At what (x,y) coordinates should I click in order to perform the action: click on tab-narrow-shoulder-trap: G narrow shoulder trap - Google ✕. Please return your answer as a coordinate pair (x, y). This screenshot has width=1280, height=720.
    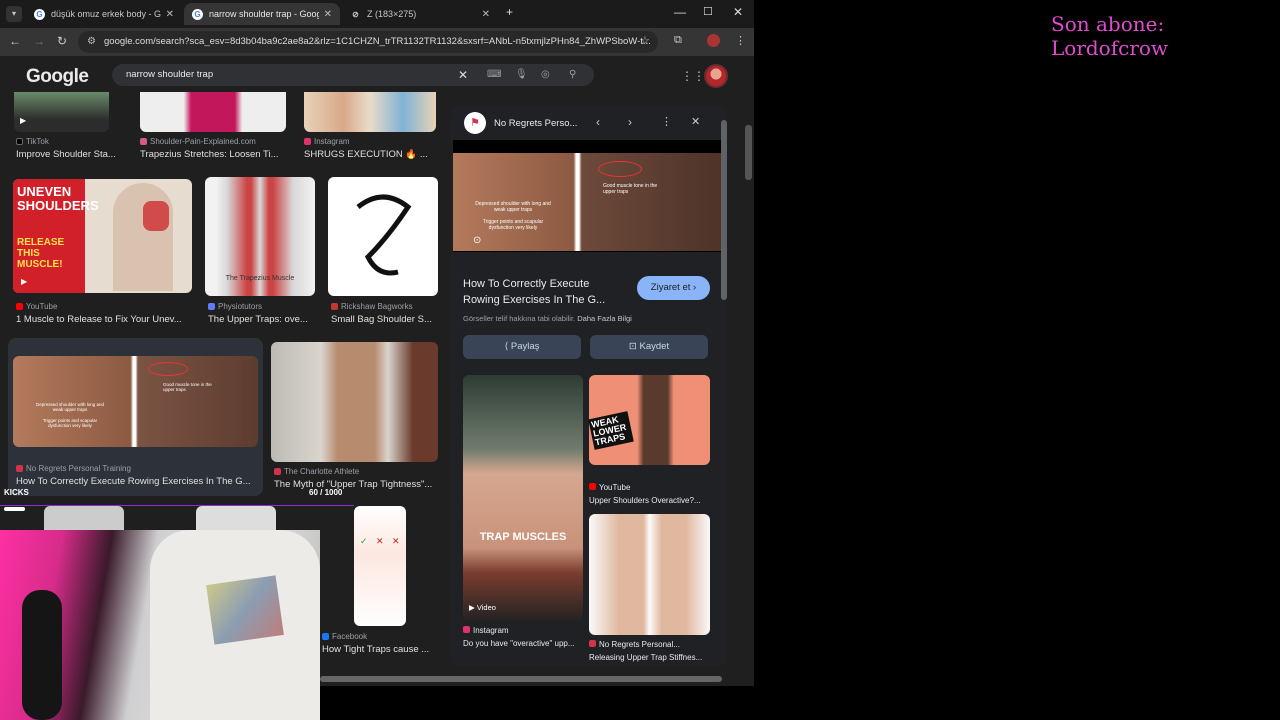
    Looking at the image, I should click on (262, 14).